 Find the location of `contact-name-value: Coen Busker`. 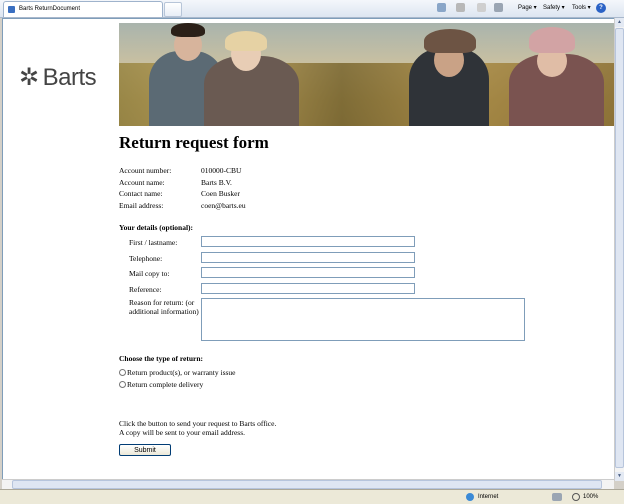

contact-name-value: Coen Busker is located at coordinates (220, 193).